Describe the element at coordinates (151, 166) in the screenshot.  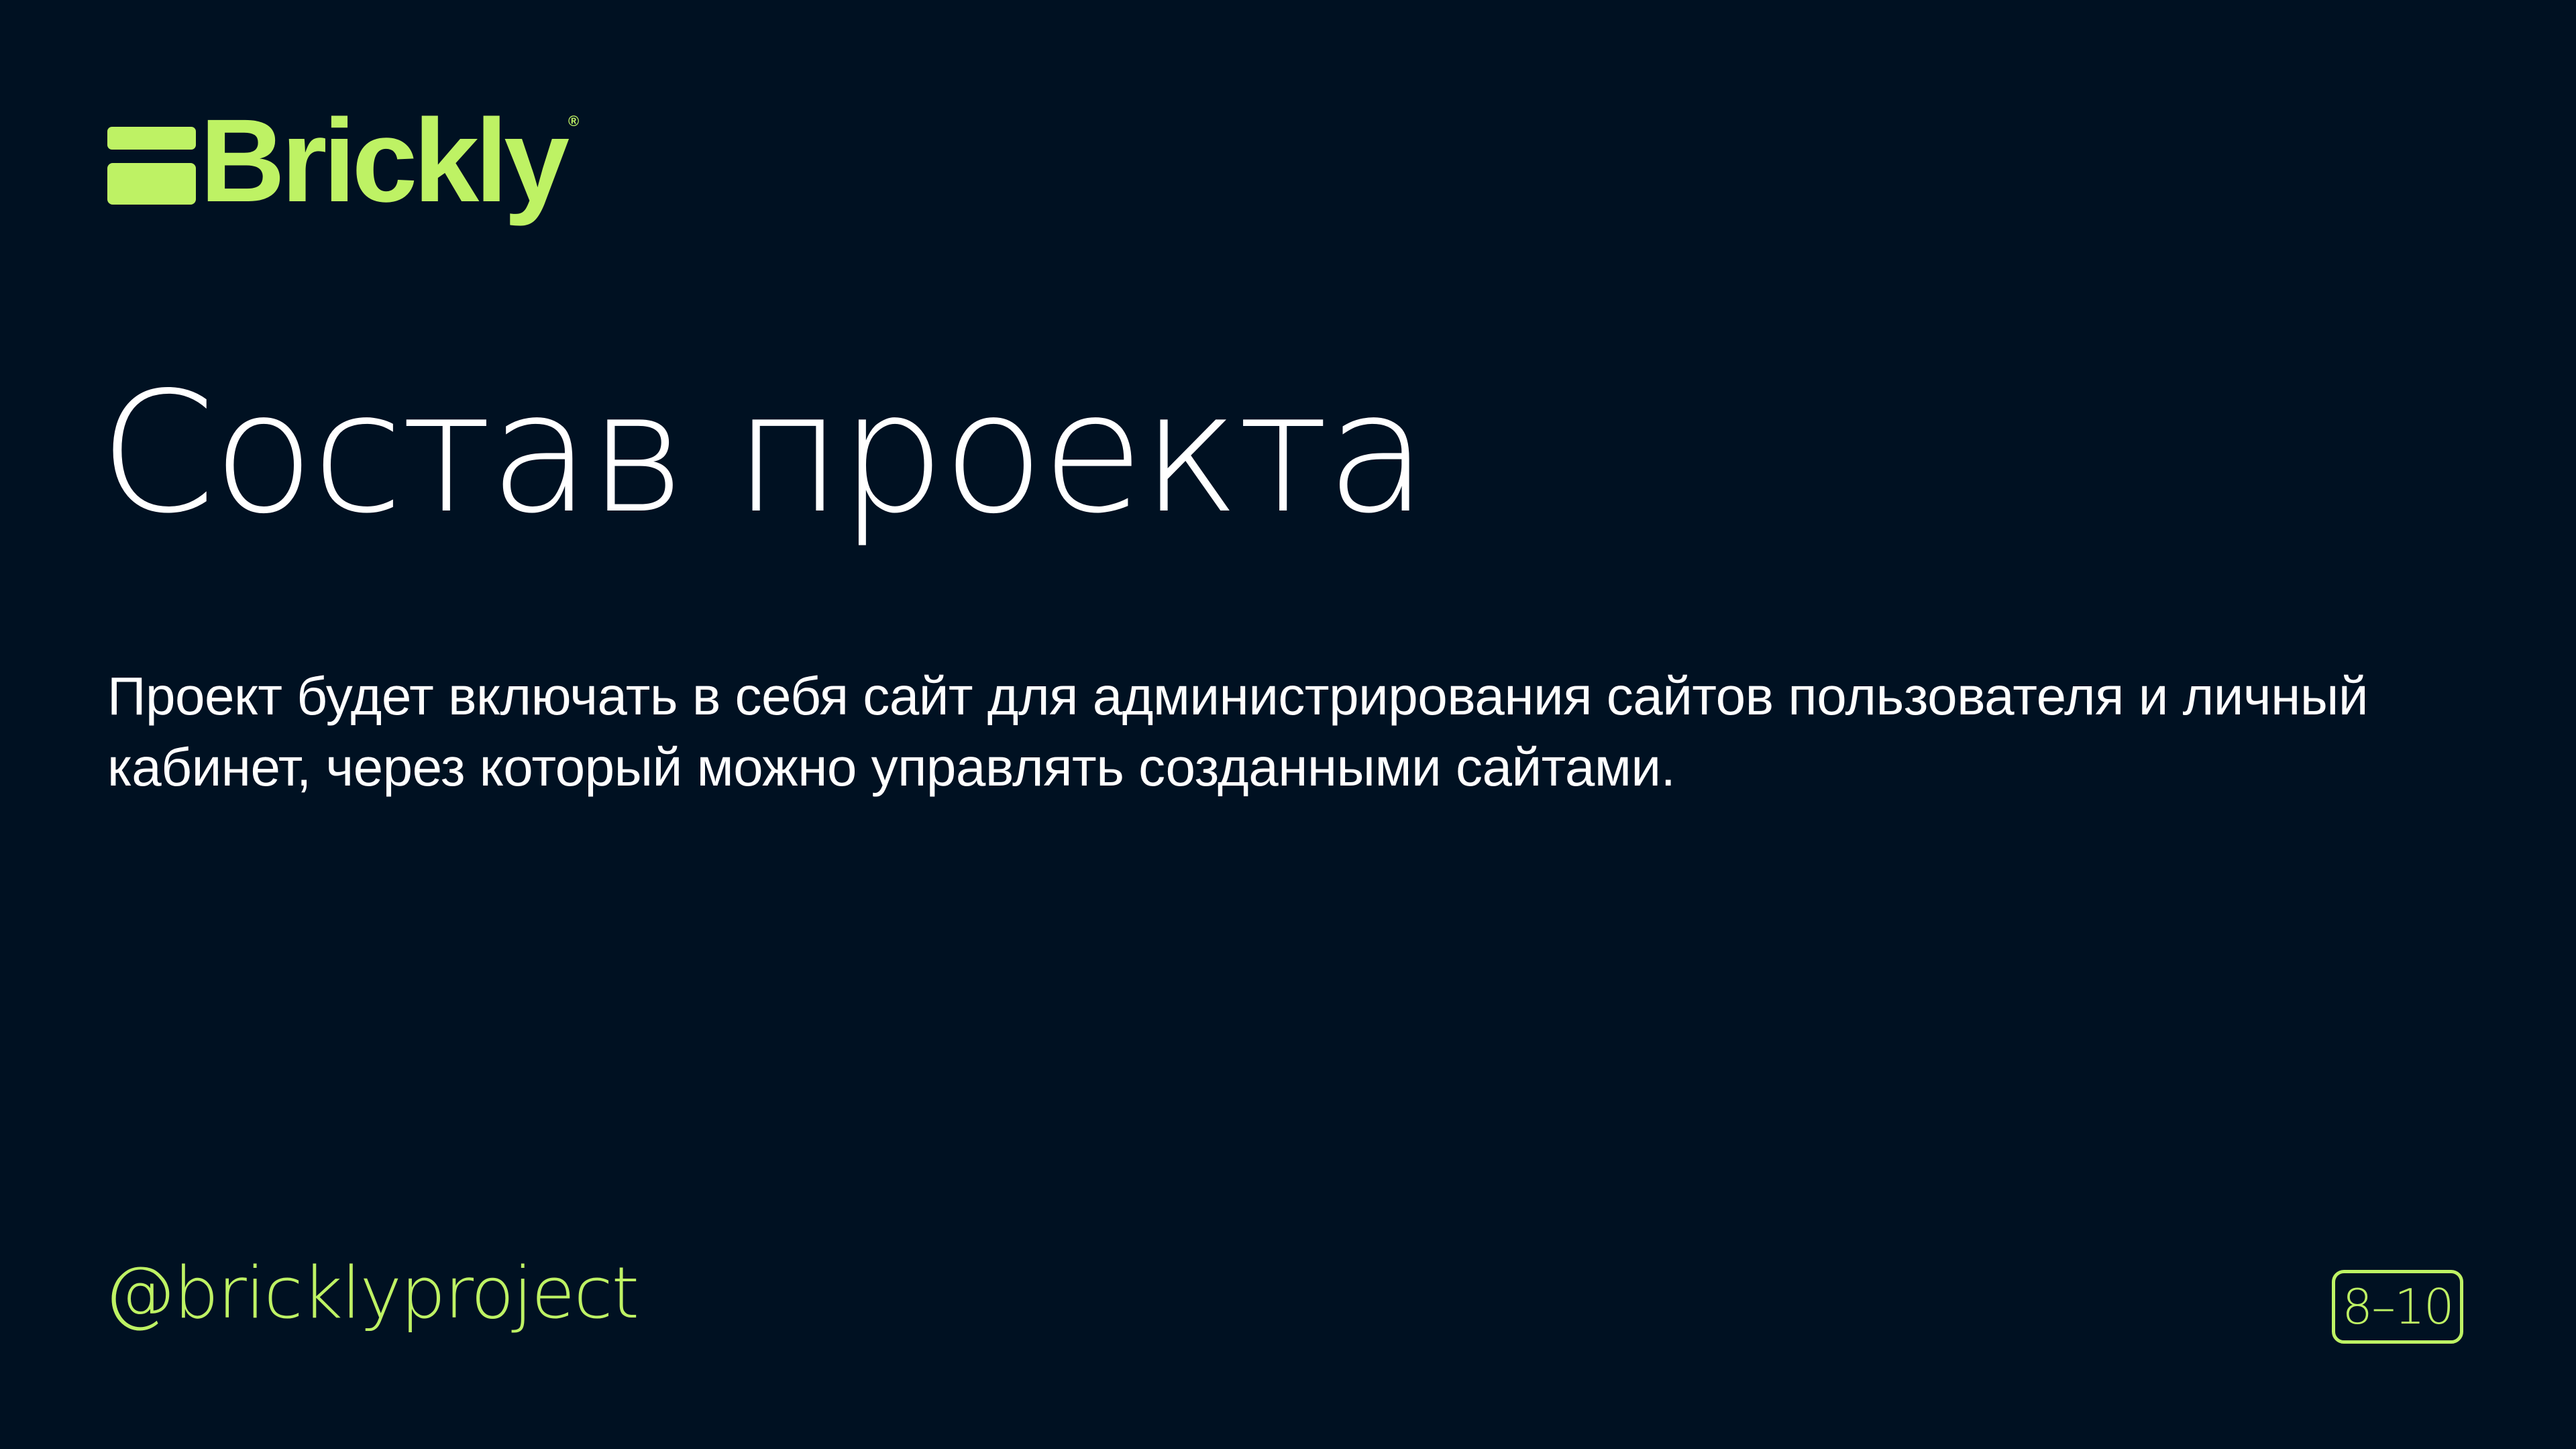
I see `logo-brick-icon` at that location.